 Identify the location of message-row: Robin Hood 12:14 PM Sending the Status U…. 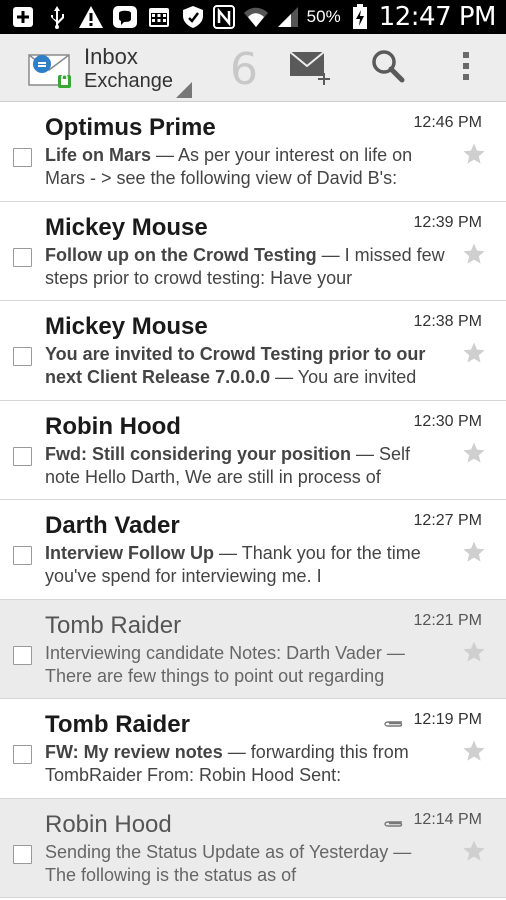
(253, 848).